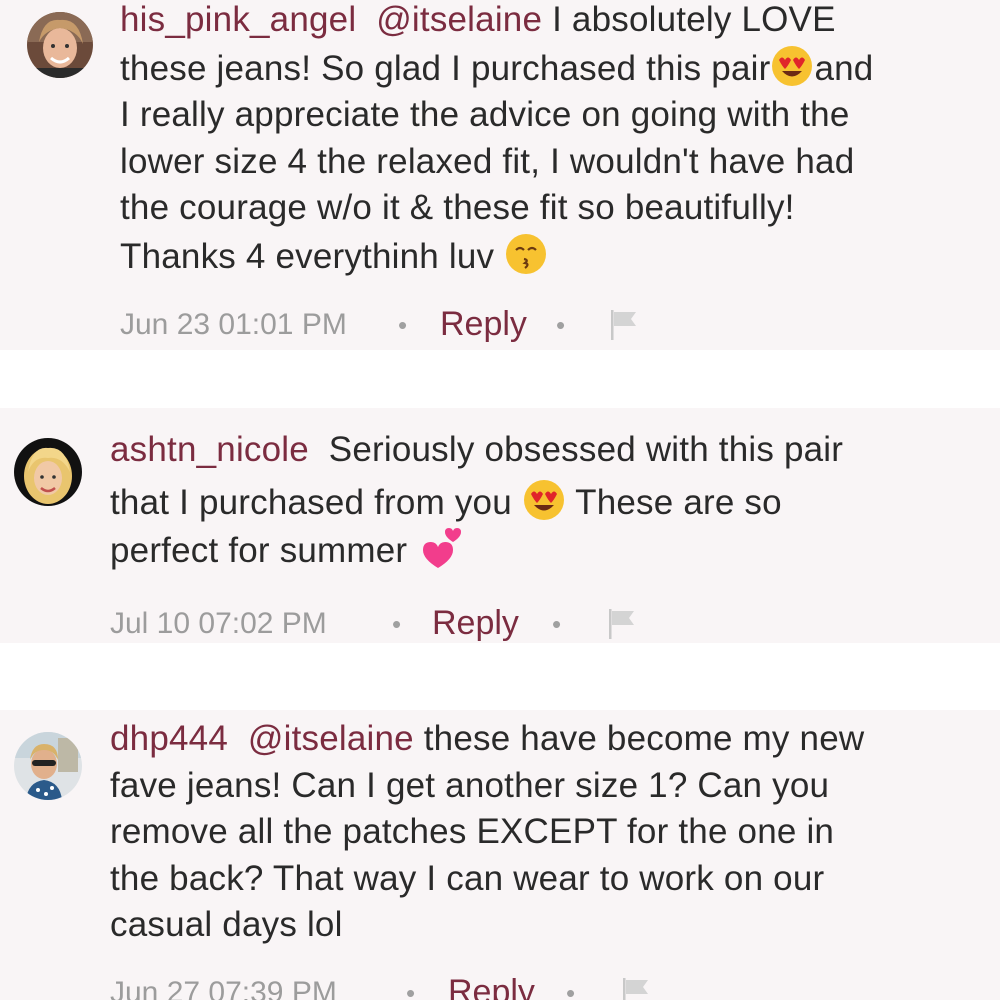  I want to click on comment-timestamp: Jun 27 07:39 PM, so click(223, 988).